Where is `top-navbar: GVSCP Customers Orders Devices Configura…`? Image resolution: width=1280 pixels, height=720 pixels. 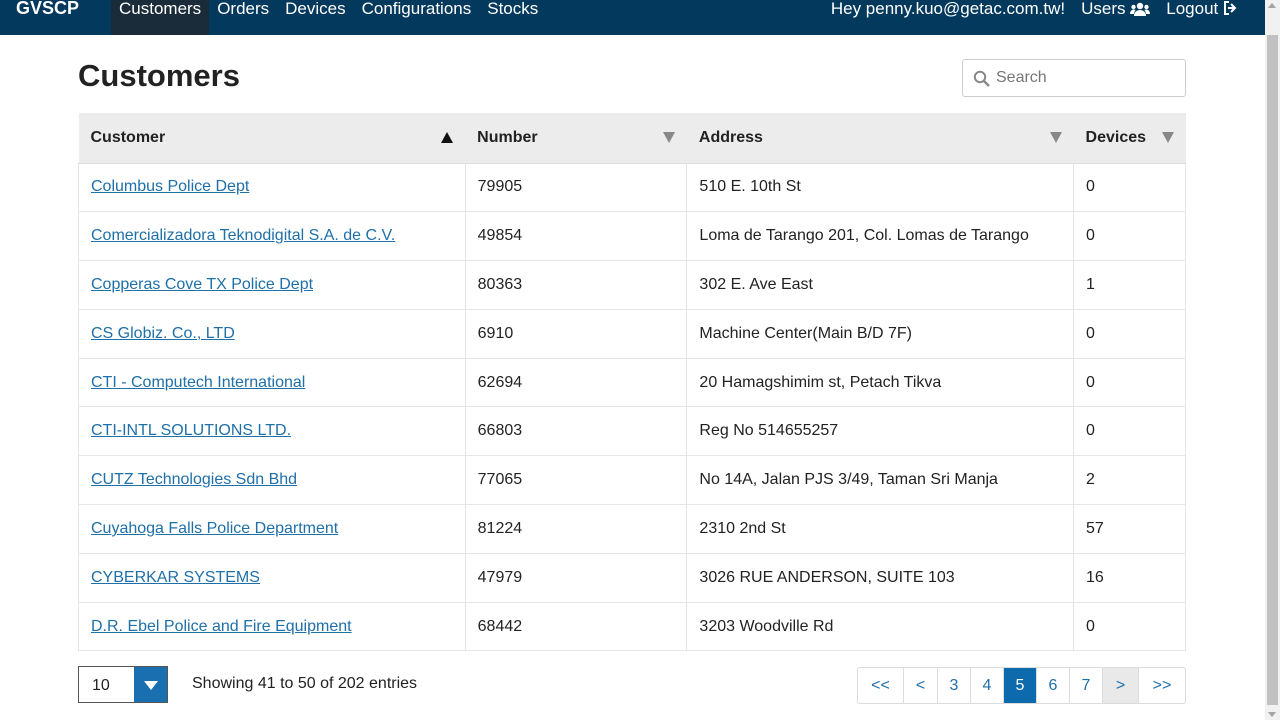
top-navbar: GVSCP Customers Orders Devices Configura… is located at coordinates (632, 17).